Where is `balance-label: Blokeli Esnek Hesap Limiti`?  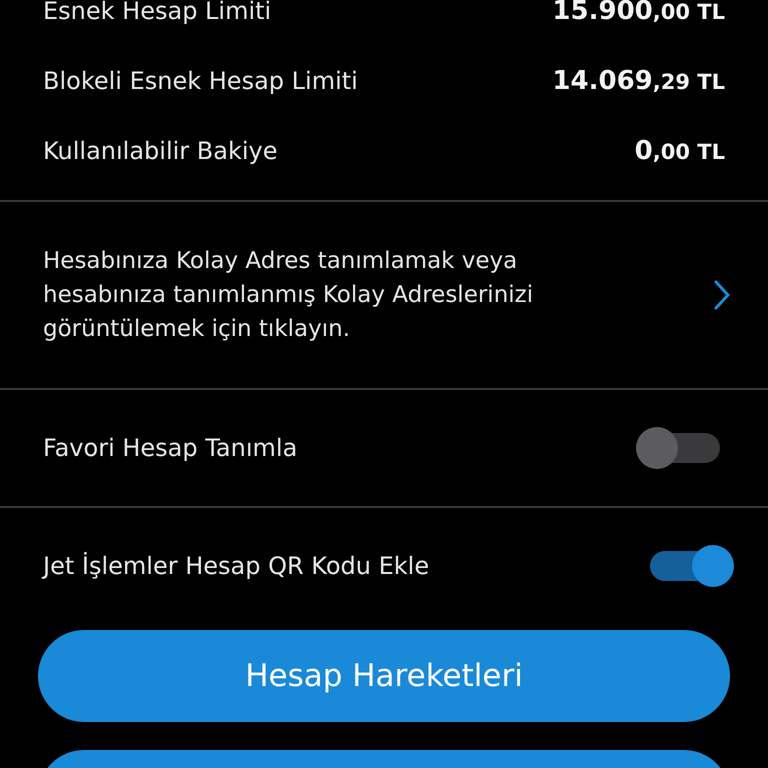 balance-label: Blokeli Esnek Hesap Limiti is located at coordinates (200, 81).